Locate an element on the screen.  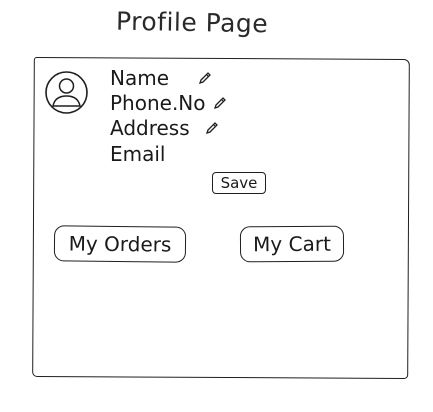
address-label: Address is located at coordinates (150, 128).